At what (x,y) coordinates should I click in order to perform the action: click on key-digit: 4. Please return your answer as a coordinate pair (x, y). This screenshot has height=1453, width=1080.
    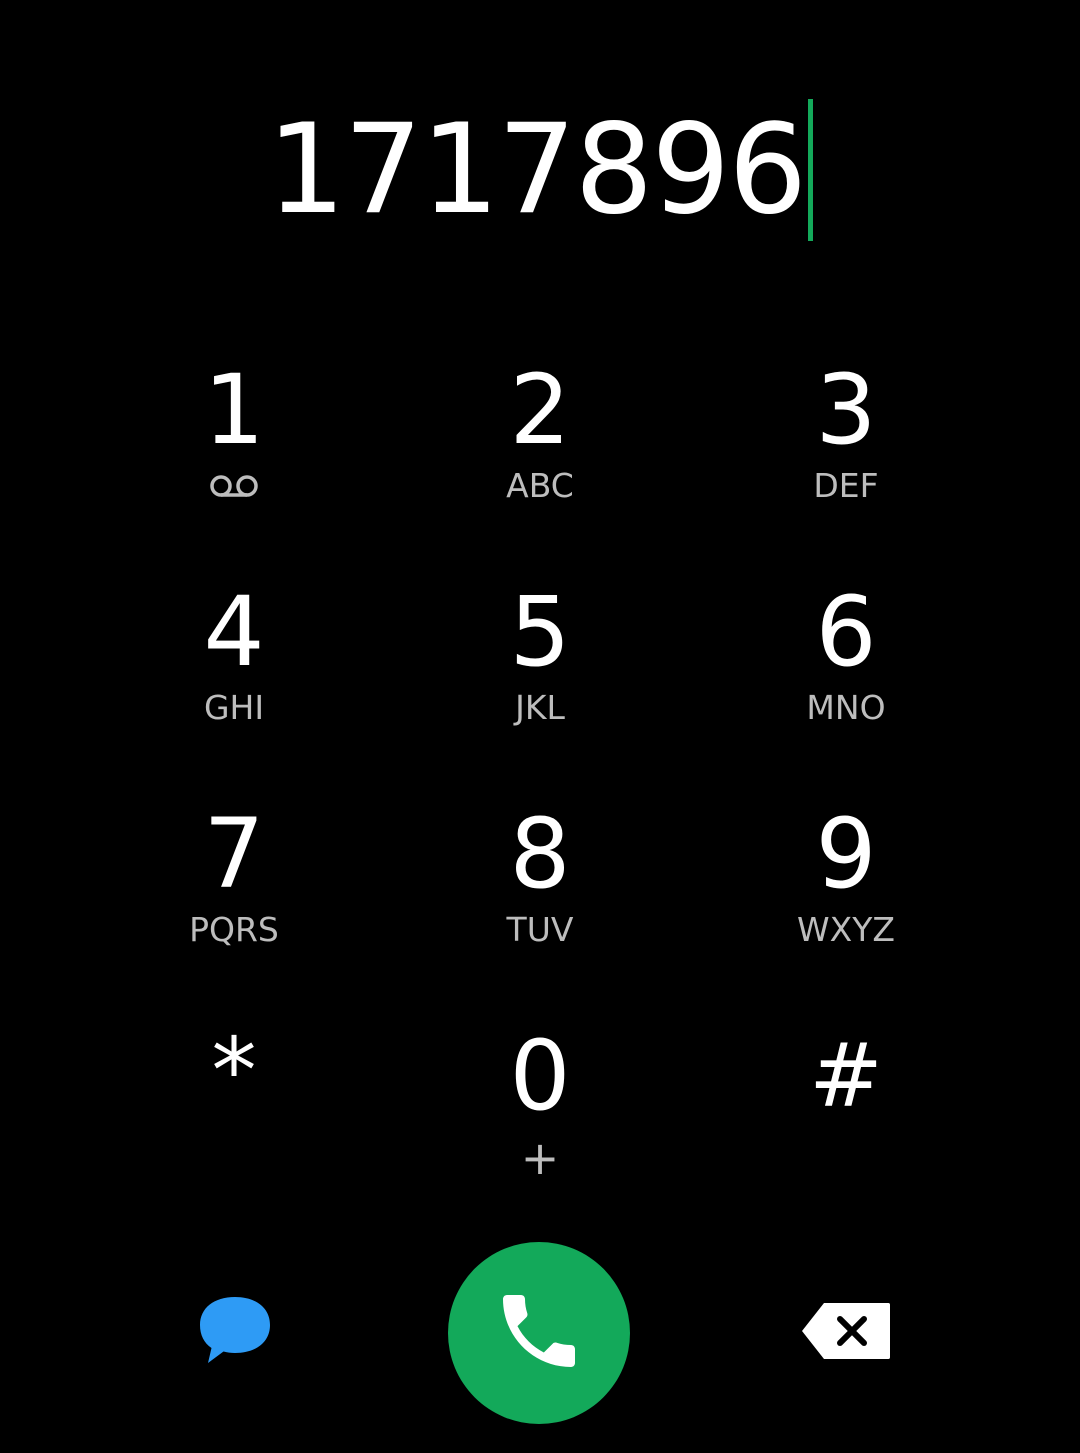
    Looking at the image, I should click on (234, 632).